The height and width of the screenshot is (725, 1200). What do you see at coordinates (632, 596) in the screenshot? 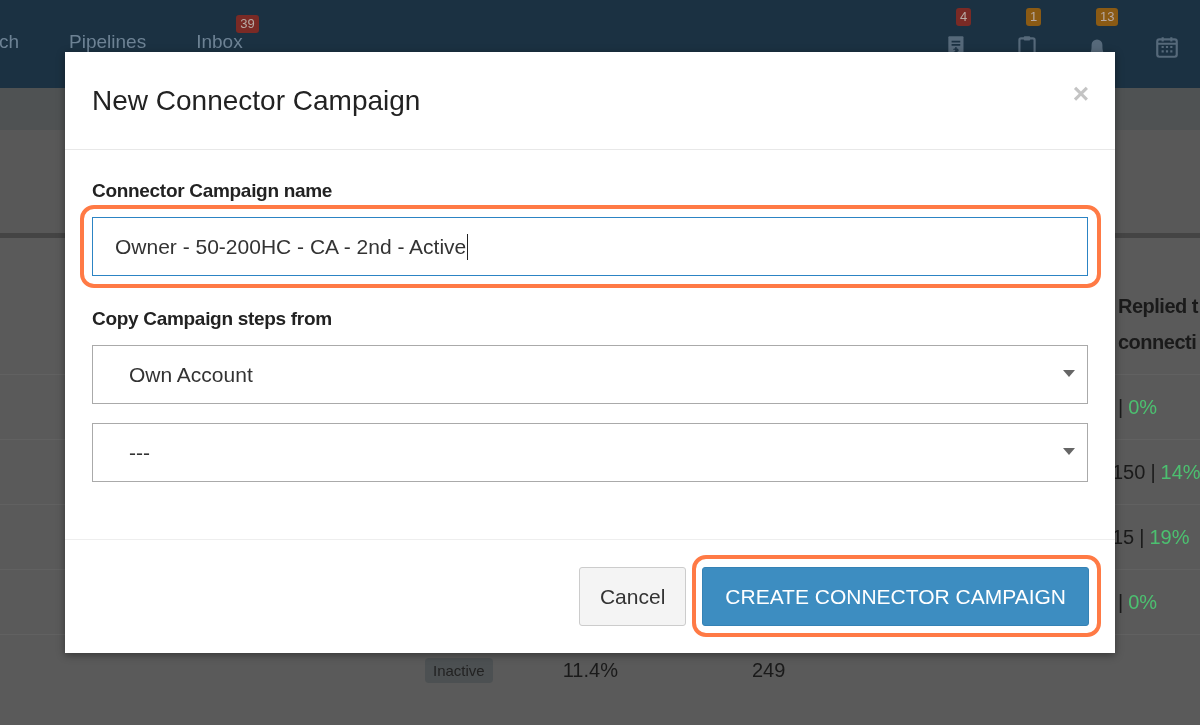
I see `cancel-button: Cancel` at bounding box center [632, 596].